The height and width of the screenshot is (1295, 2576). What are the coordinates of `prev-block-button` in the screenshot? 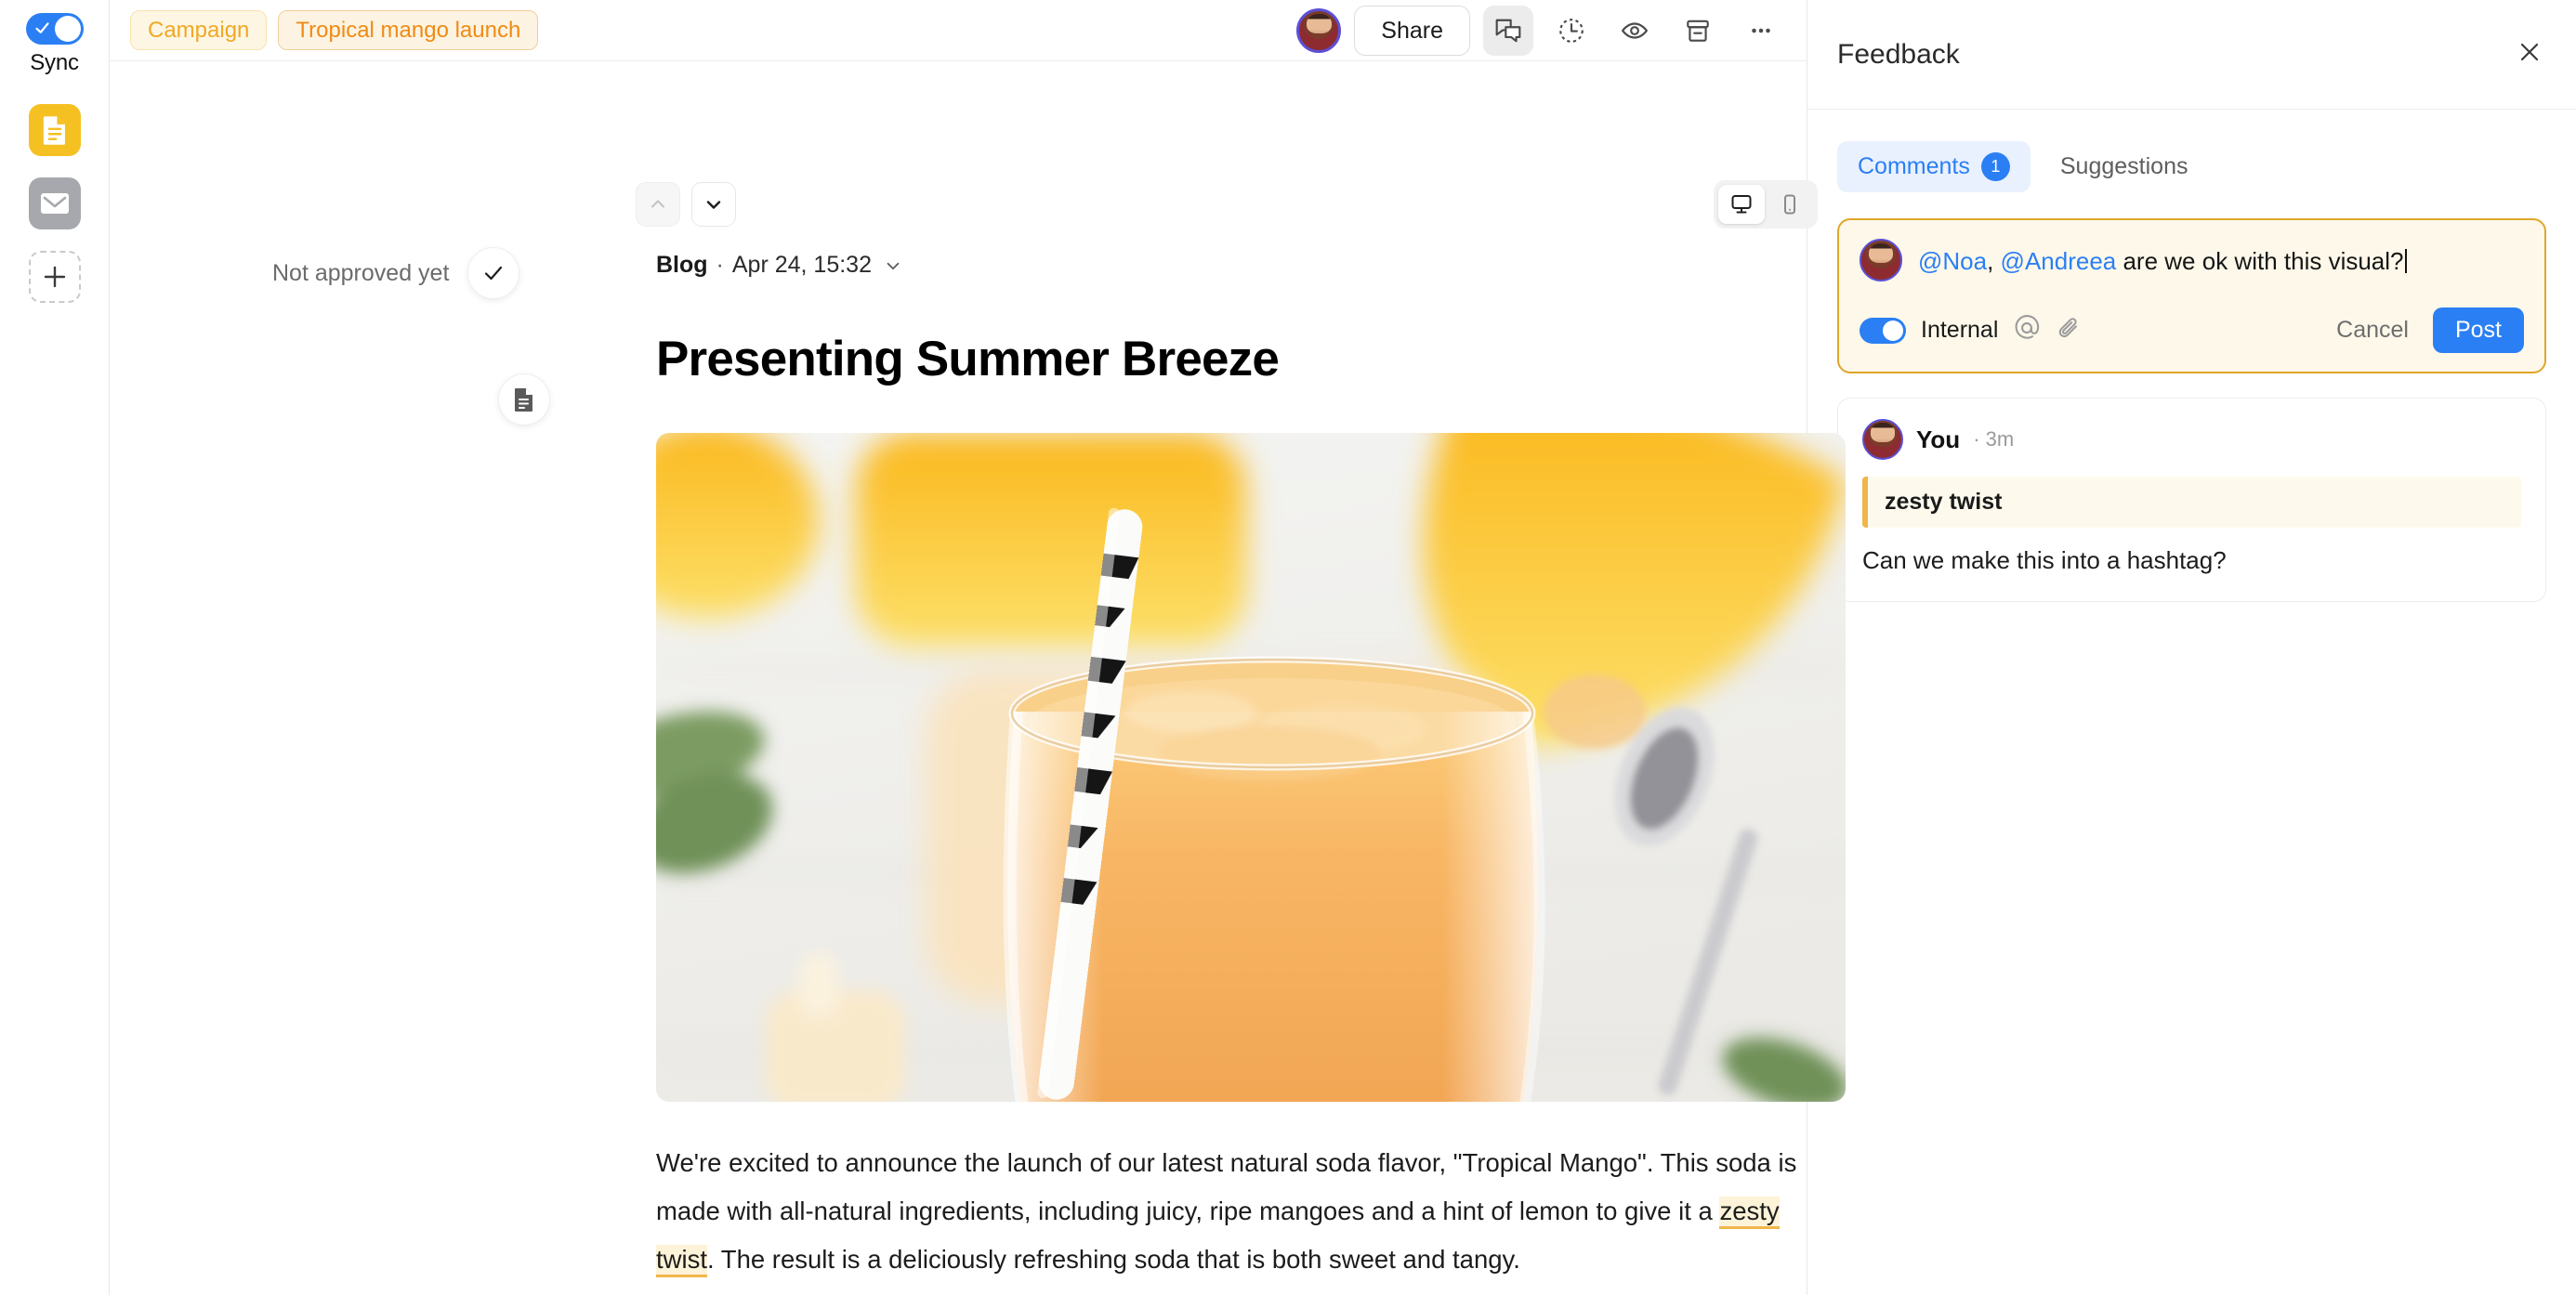 It's located at (658, 204).